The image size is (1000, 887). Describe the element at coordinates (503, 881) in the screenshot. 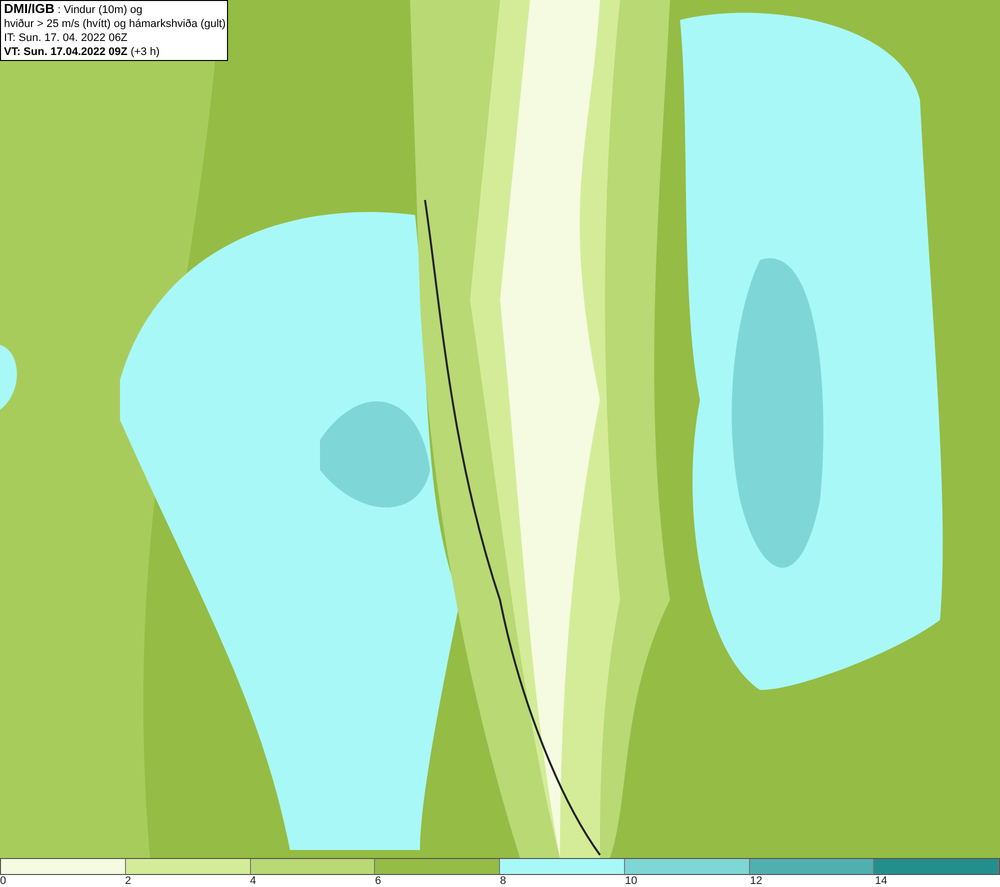

I see `scale-label: 8` at that location.